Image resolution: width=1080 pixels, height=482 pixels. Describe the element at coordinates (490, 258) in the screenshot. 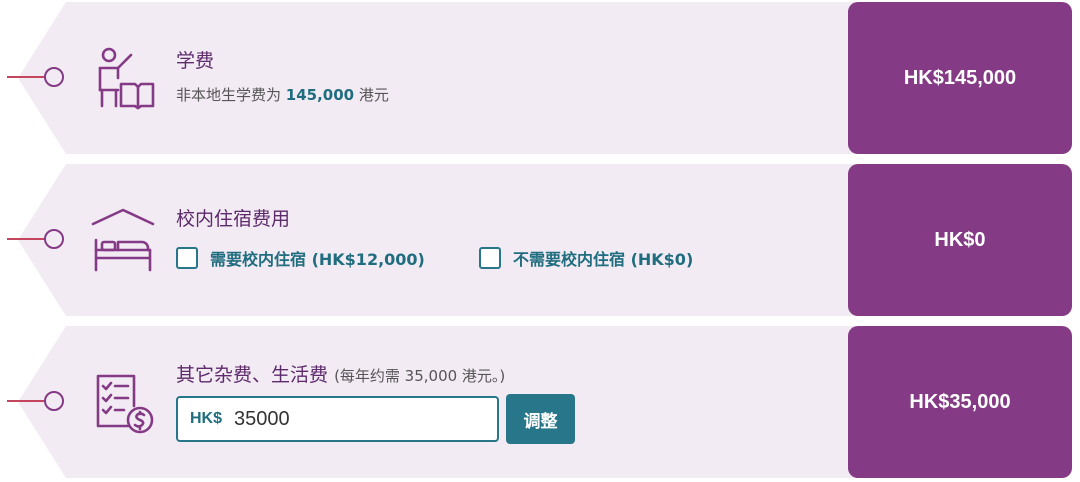

I see `checkbox-no-housing` at that location.